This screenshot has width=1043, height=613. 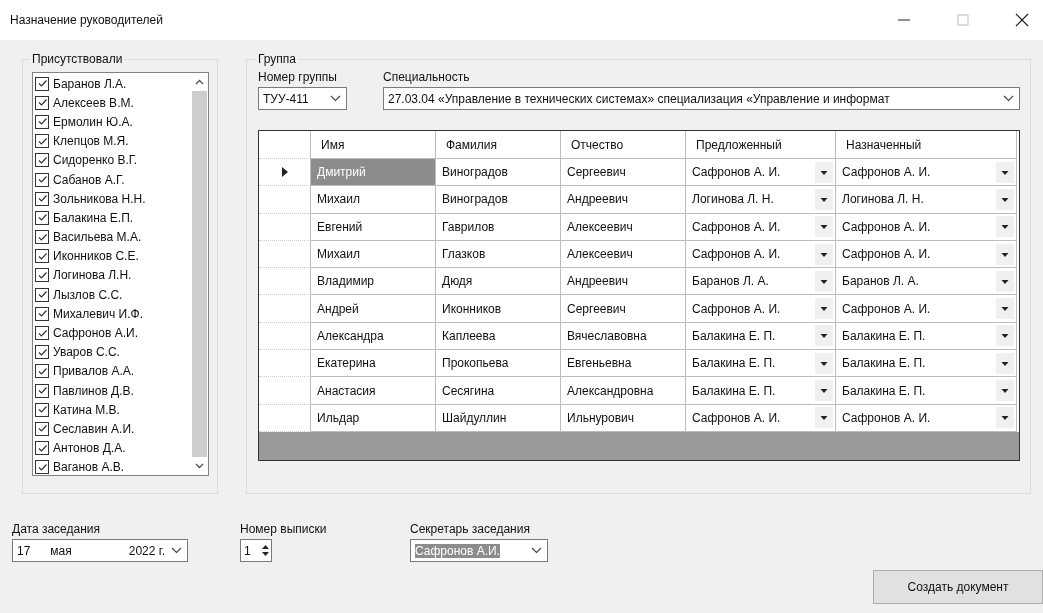 I want to click on attendee-name: Васильева М.А., so click(x=97, y=237).